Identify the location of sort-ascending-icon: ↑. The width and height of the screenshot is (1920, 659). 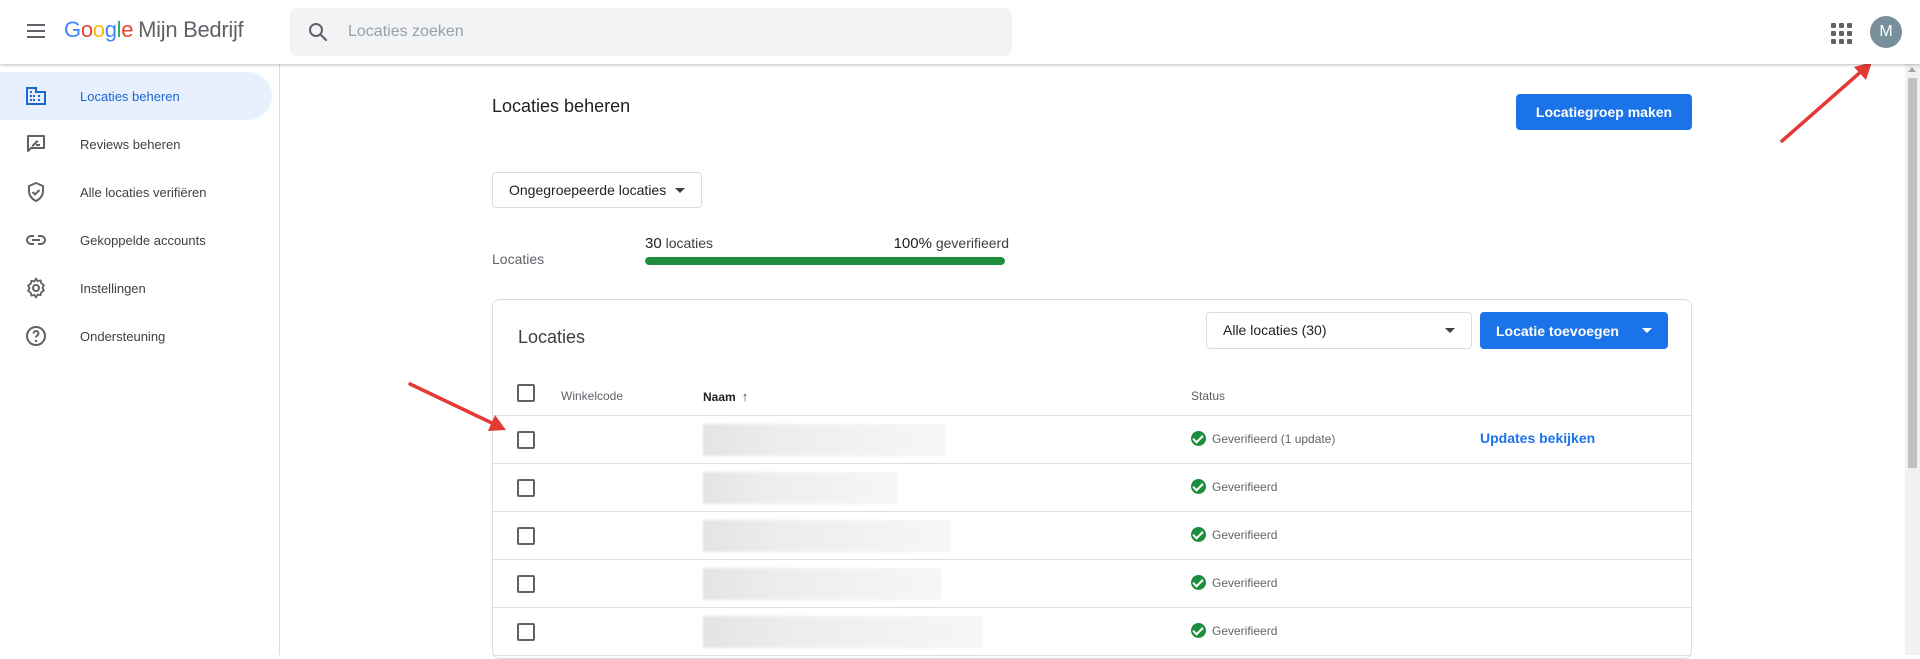
(745, 396).